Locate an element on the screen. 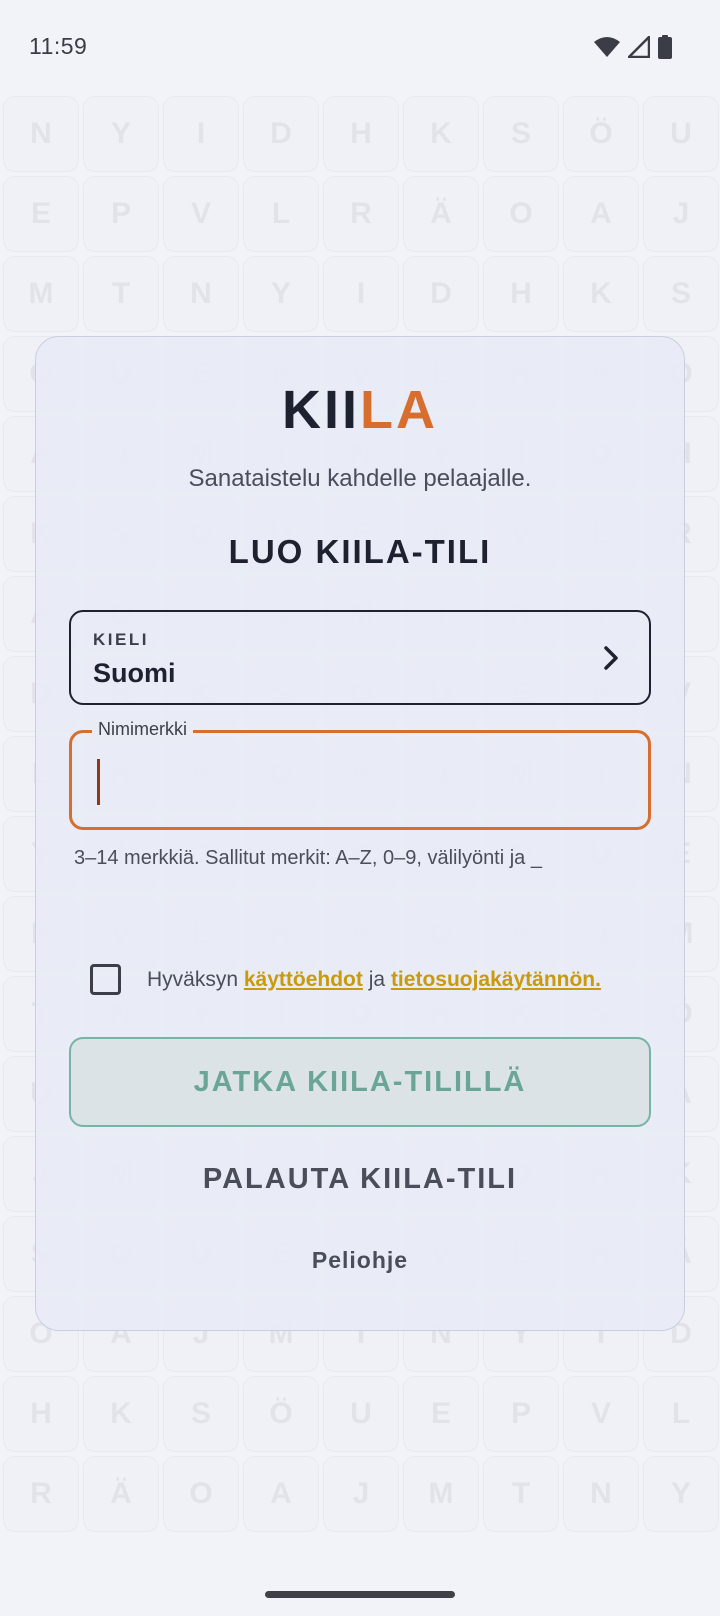 Image resolution: width=720 pixels, height=1616 pixels. status-time: 11:59 is located at coordinates (58, 46).